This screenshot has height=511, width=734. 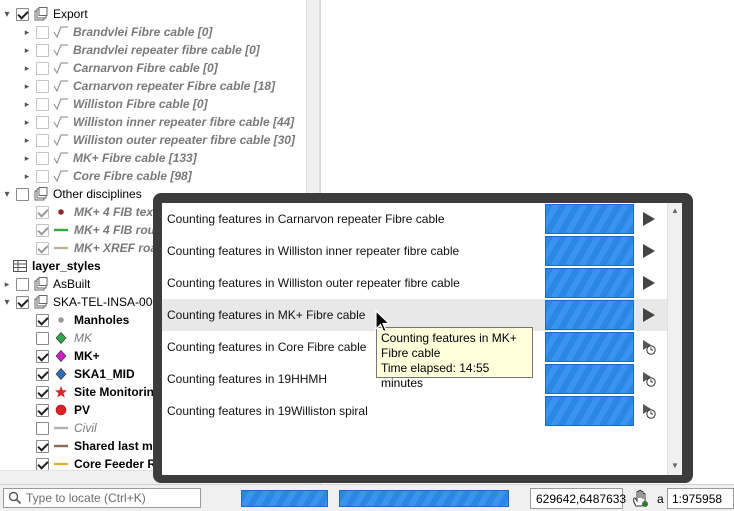 What do you see at coordinates (578, 498) in the screenshot?
I see `coordinate-field: 629642,6487633` at bounding box center [578, 498].